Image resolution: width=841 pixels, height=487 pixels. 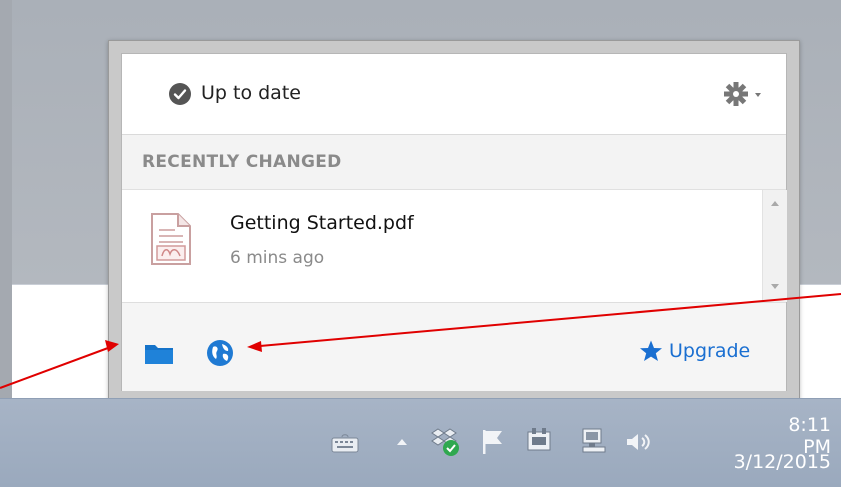 I want to click on star-icon, so click(x=651, y=350).